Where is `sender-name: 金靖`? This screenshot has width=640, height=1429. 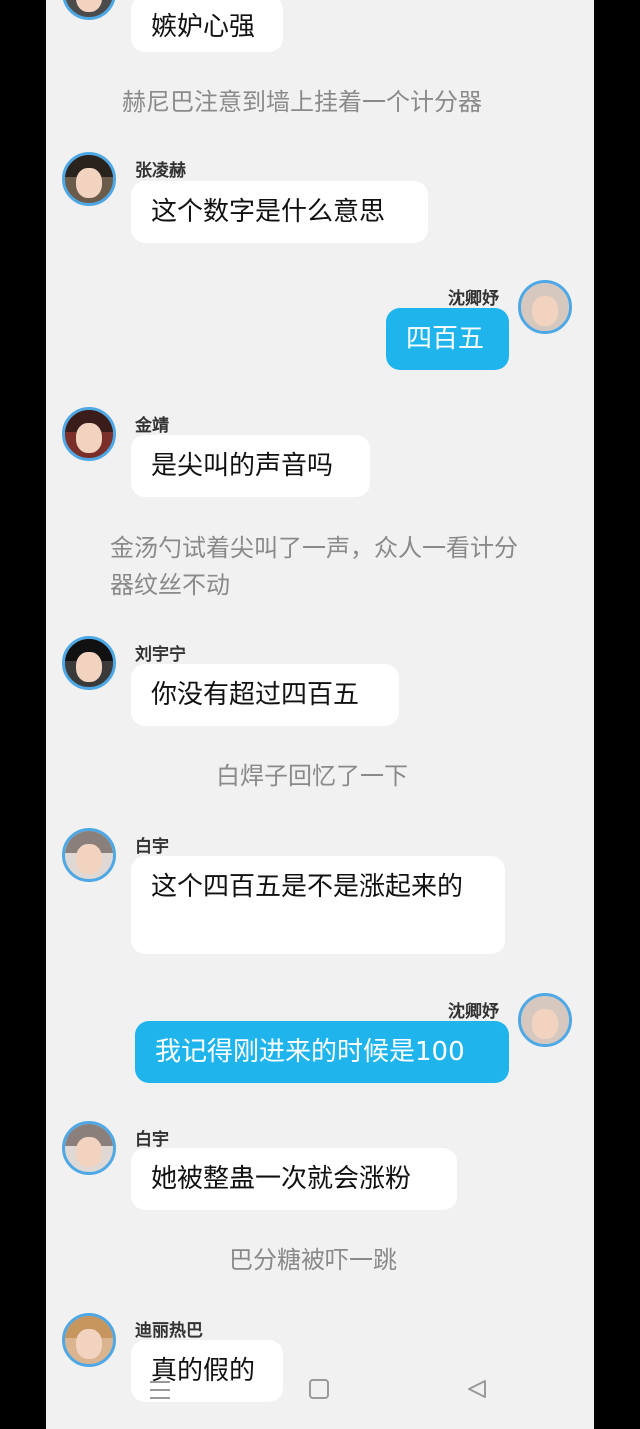
sender-name: 金靖 is located at coordinates (152, 426).